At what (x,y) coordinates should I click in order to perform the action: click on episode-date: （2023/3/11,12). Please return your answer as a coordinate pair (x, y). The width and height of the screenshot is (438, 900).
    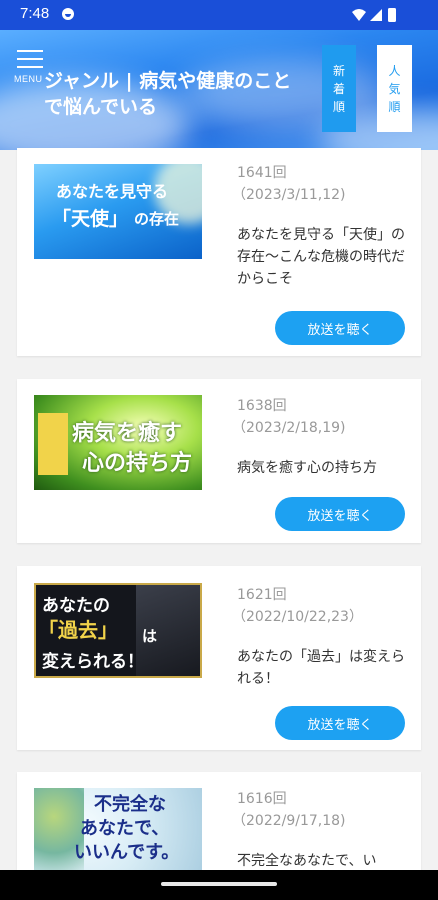
    Looking at the image, I should click on (289, 195).